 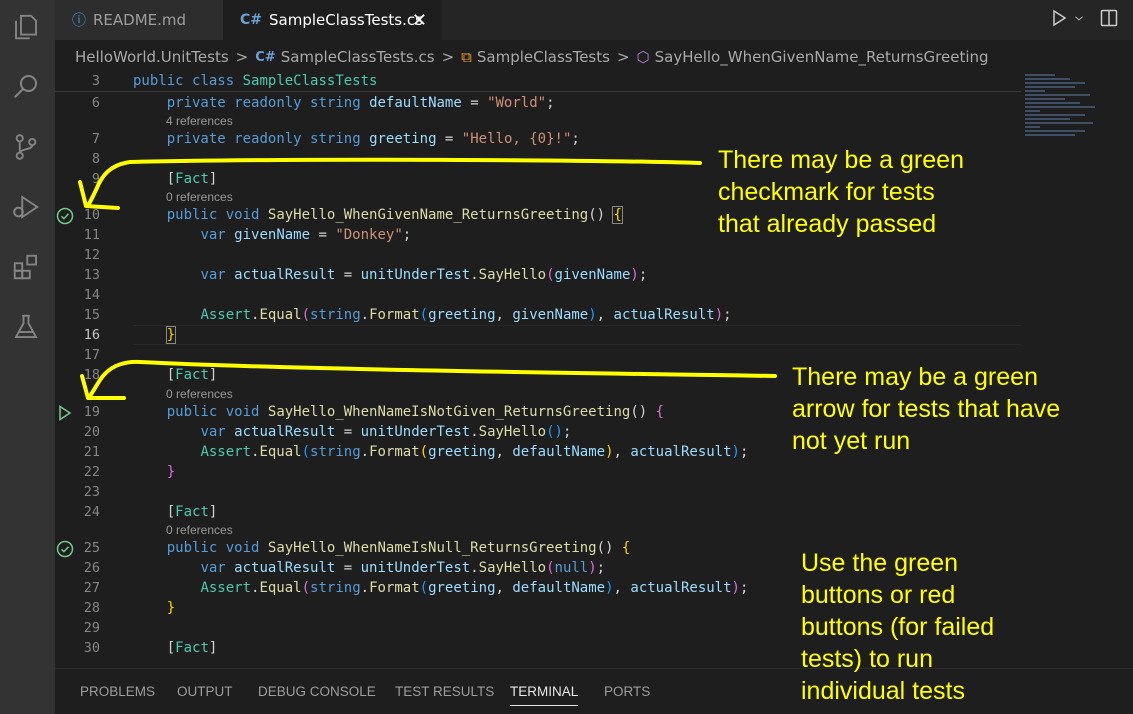 What do you see at coordinates (594, 492) in the screenshot?
I see `code-line: 23` at bounding box center [594, 492].